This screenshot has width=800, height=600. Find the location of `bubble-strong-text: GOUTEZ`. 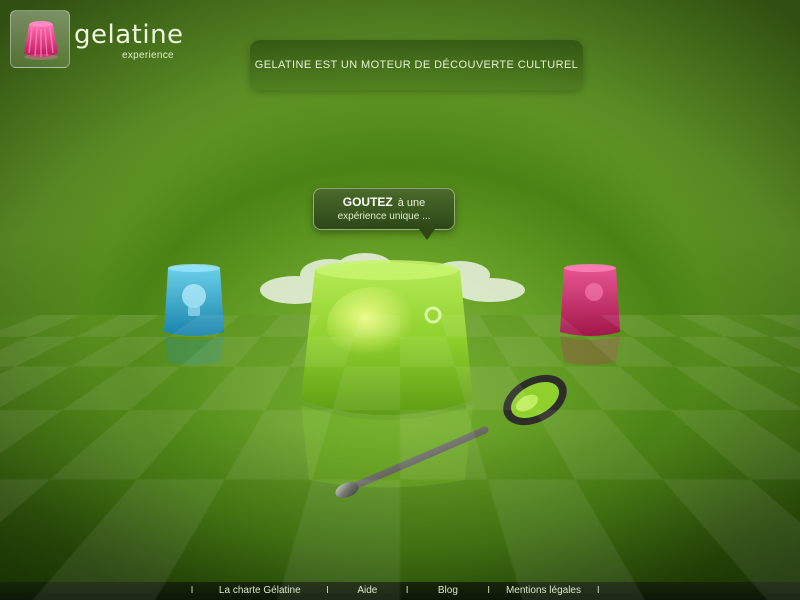

bubble-strong-text: GOUTEZ is located at coordinates (368, 202).